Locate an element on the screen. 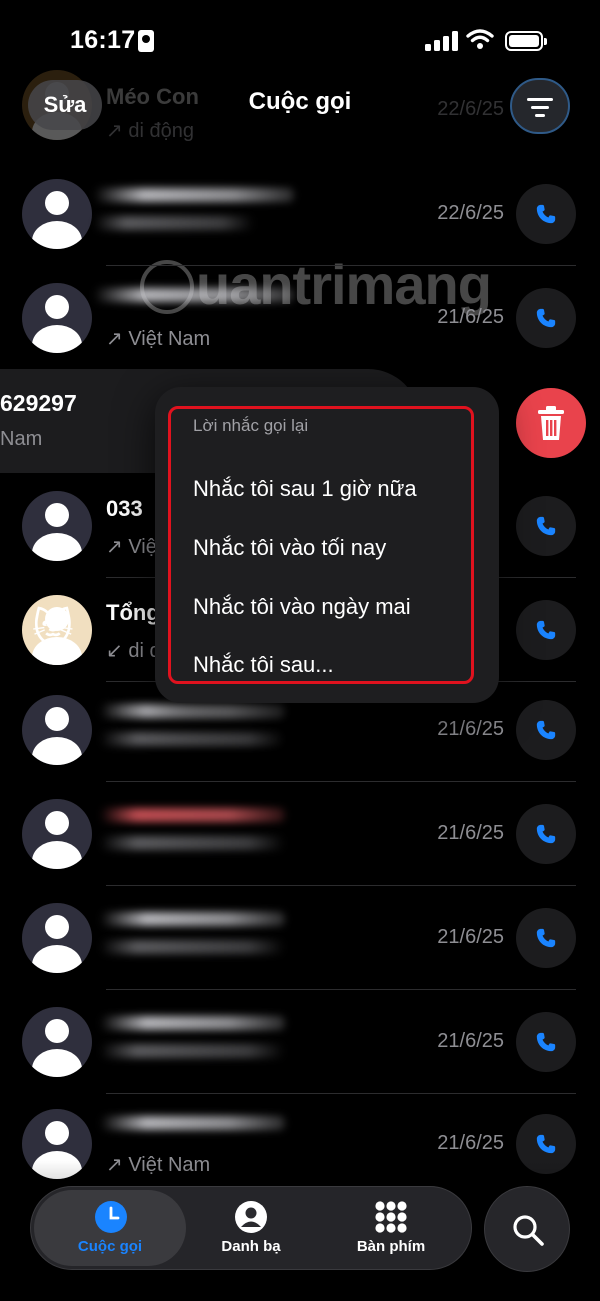  battery-icon is located at coordinates (526, 41).